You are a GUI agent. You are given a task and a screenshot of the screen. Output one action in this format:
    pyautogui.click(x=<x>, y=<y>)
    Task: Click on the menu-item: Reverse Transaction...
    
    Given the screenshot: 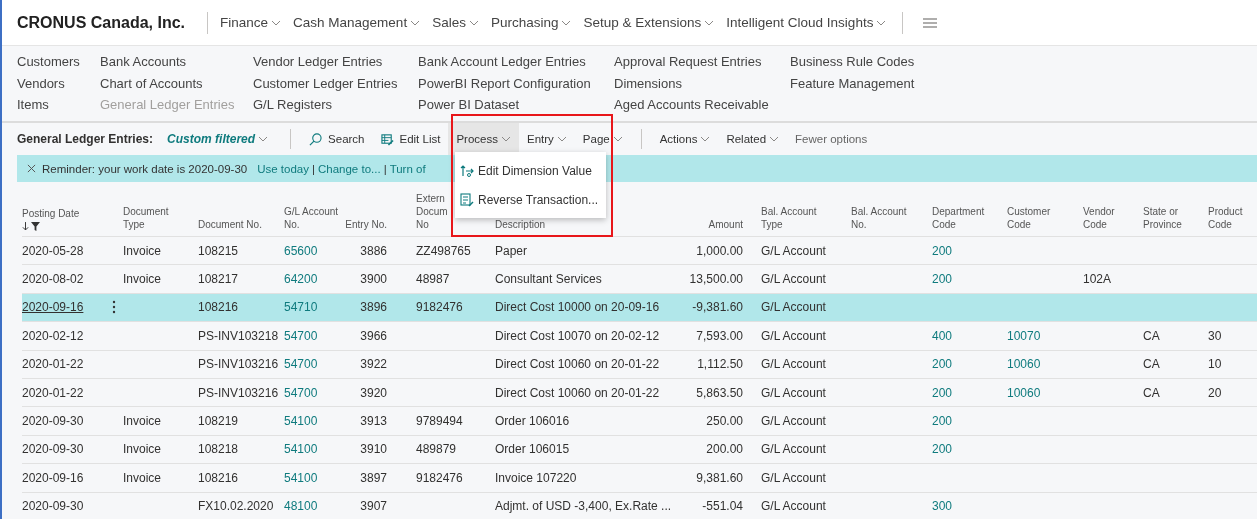 What is the action you would take?
    pyautogui.click(x=530, y=199)
    